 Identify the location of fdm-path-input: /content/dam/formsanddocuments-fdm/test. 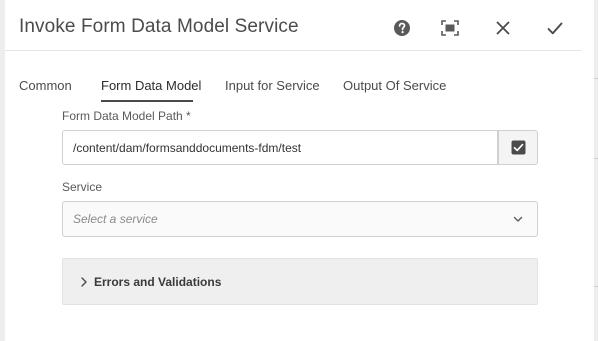
(280, 147).